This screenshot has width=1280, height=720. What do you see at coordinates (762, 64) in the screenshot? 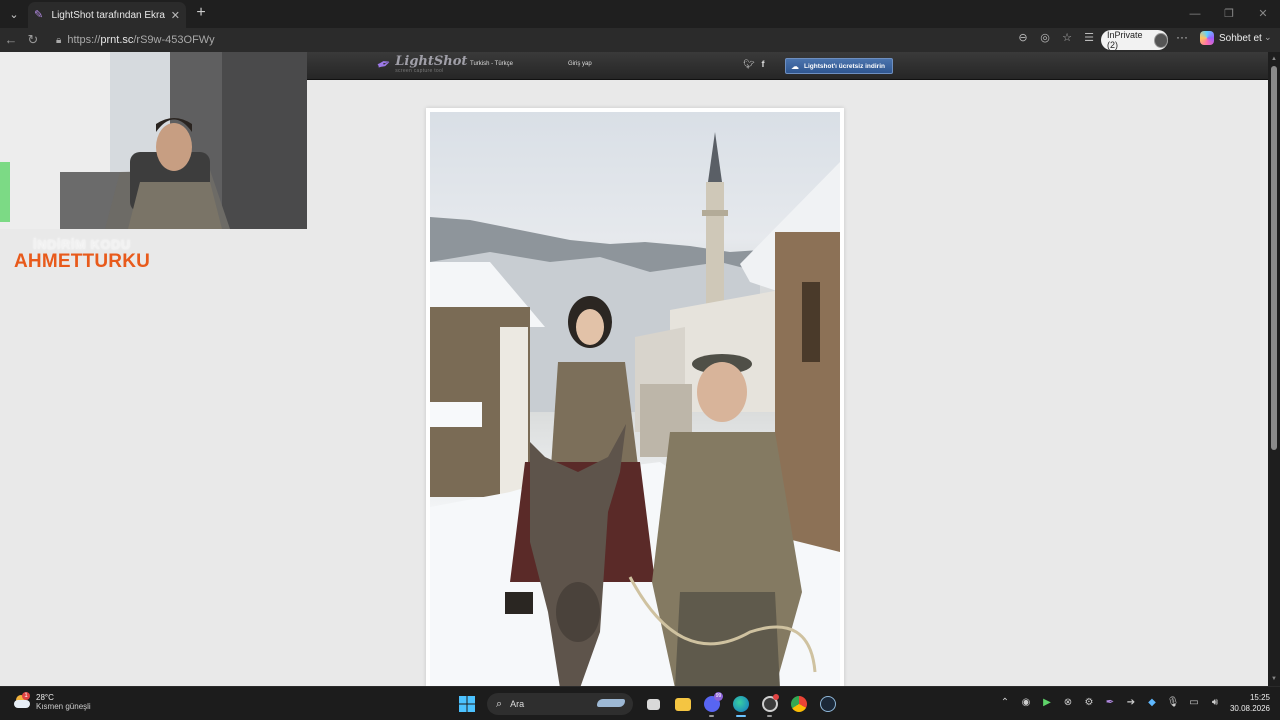
I see `facebook-icon: f` at bounding box center [762, 64].